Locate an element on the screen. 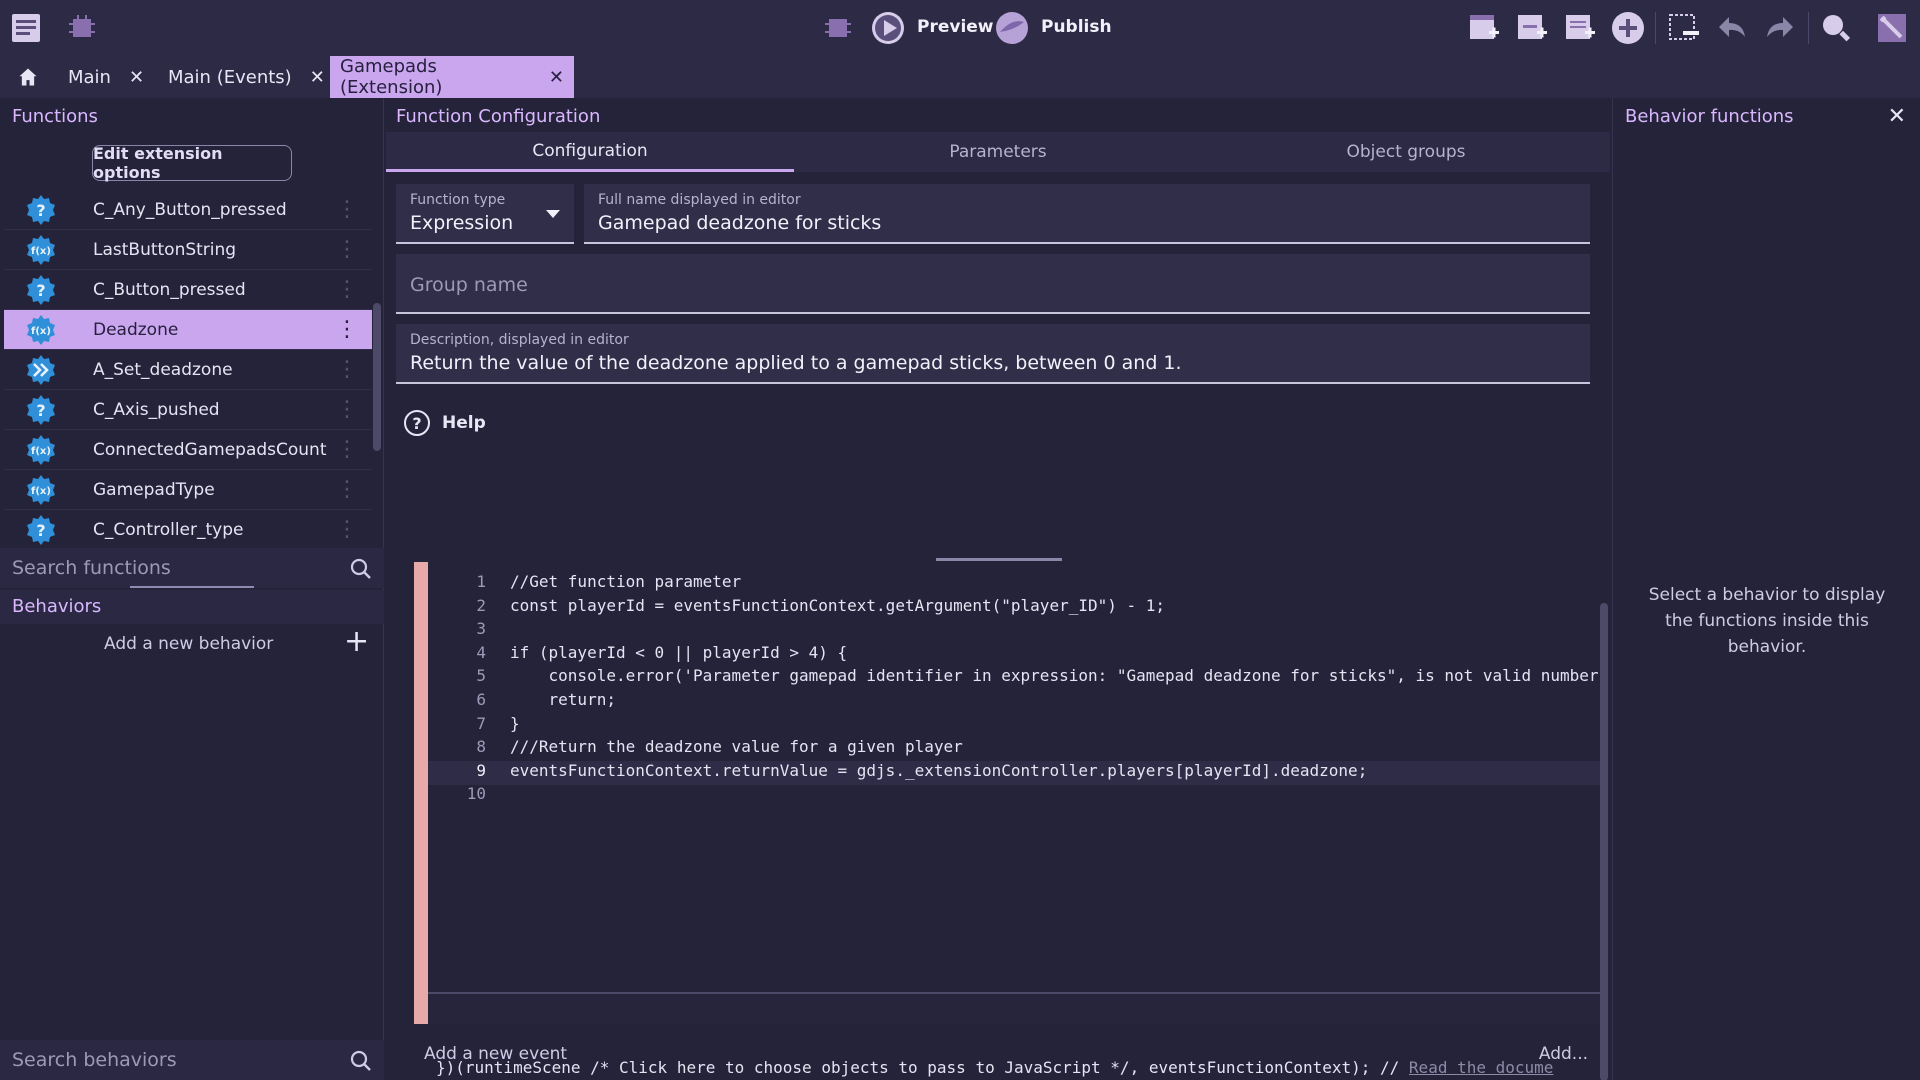 Image resolution: width=1920 pixels, height=1080 pixels. event-selection-bar is located at coordinates (421, 793).